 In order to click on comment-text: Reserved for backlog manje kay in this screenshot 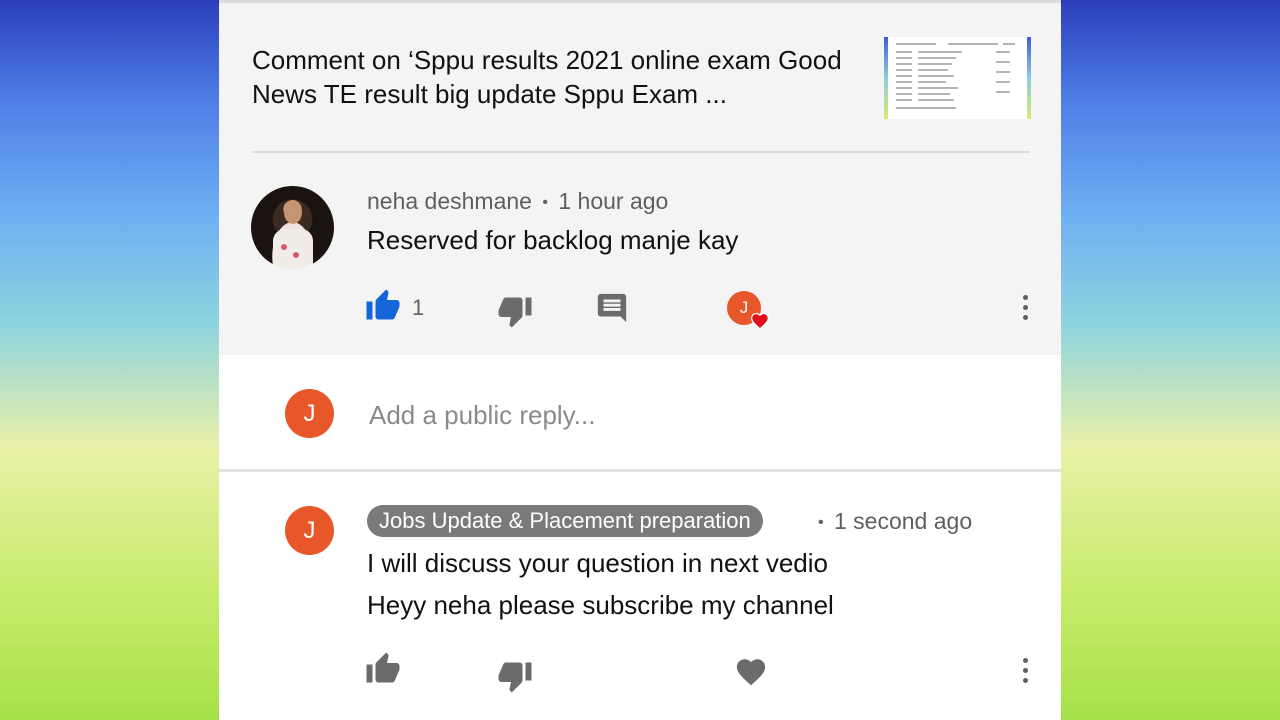, I will do `click(553, 240)`.